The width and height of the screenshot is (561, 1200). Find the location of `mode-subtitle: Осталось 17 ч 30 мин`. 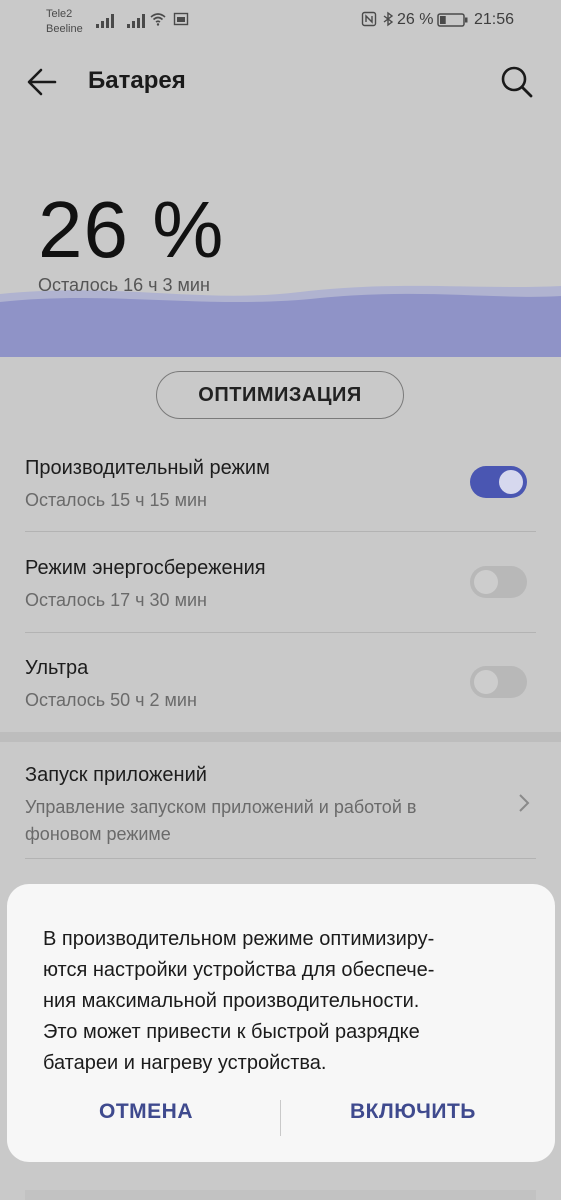

mode-subtitle: Осталось 17 ч 30 мин is located at coordinates (116, 600).